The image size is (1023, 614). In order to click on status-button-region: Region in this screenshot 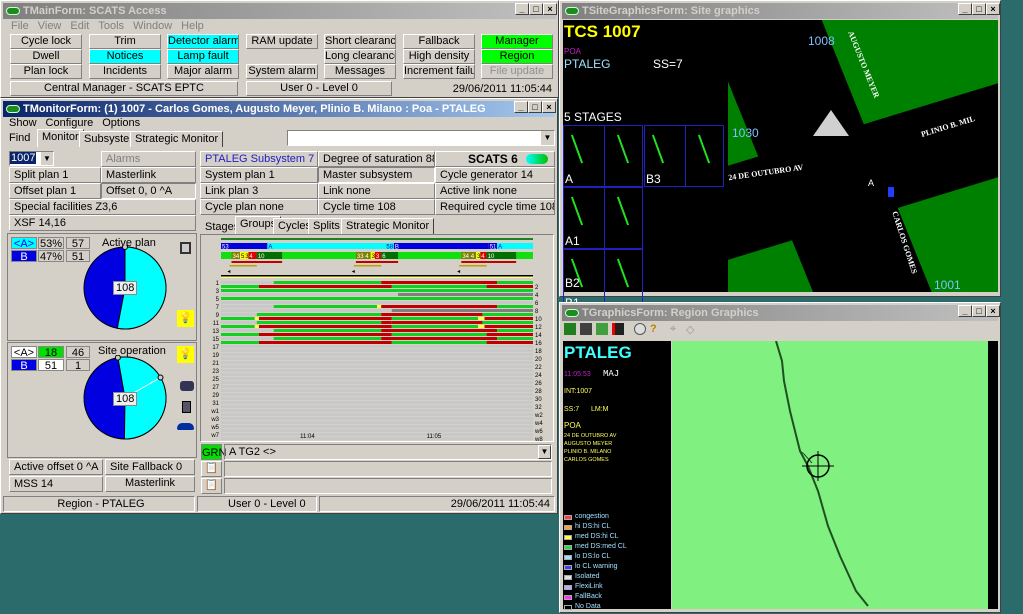, I will do `click(517, 56)`.